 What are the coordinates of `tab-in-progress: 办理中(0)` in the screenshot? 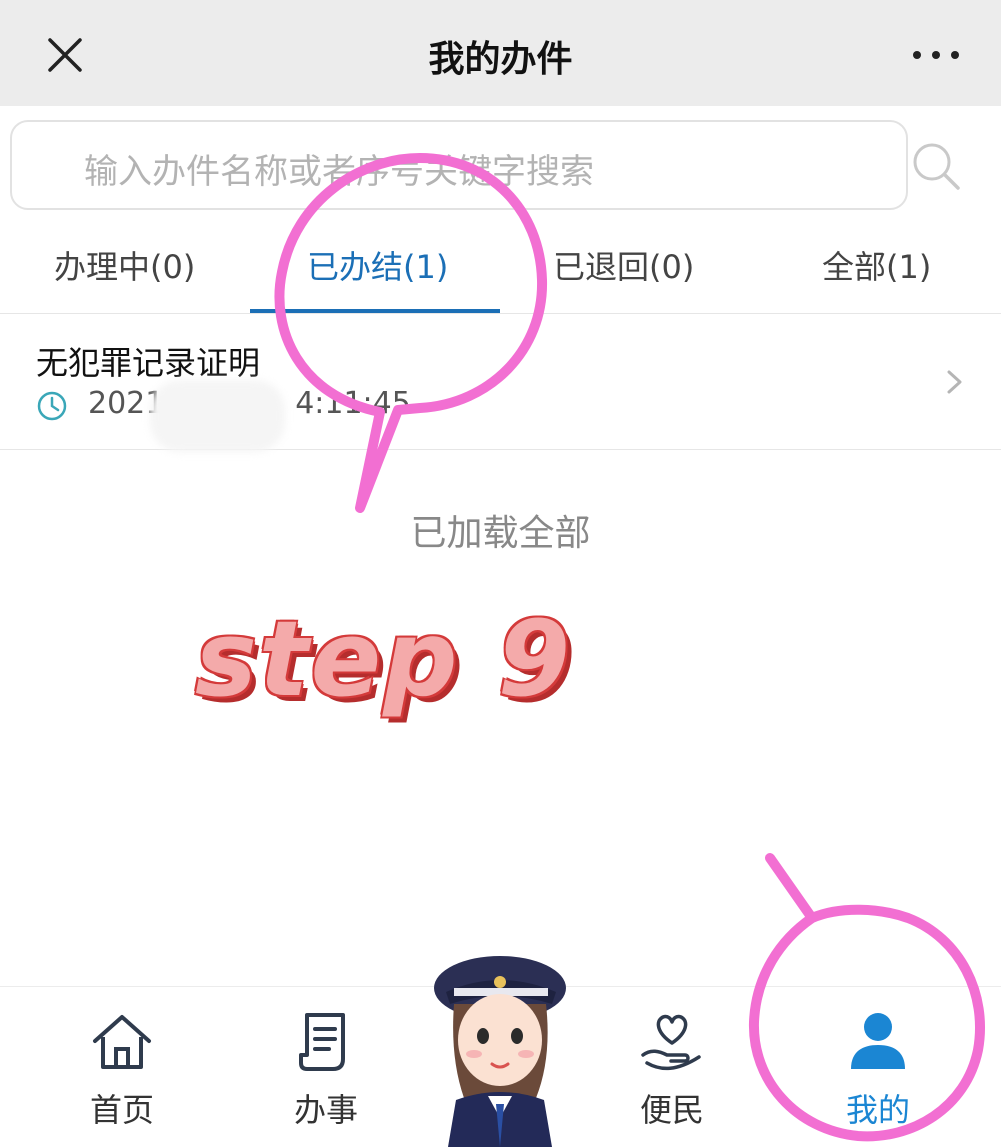 It's located at (124, 265).